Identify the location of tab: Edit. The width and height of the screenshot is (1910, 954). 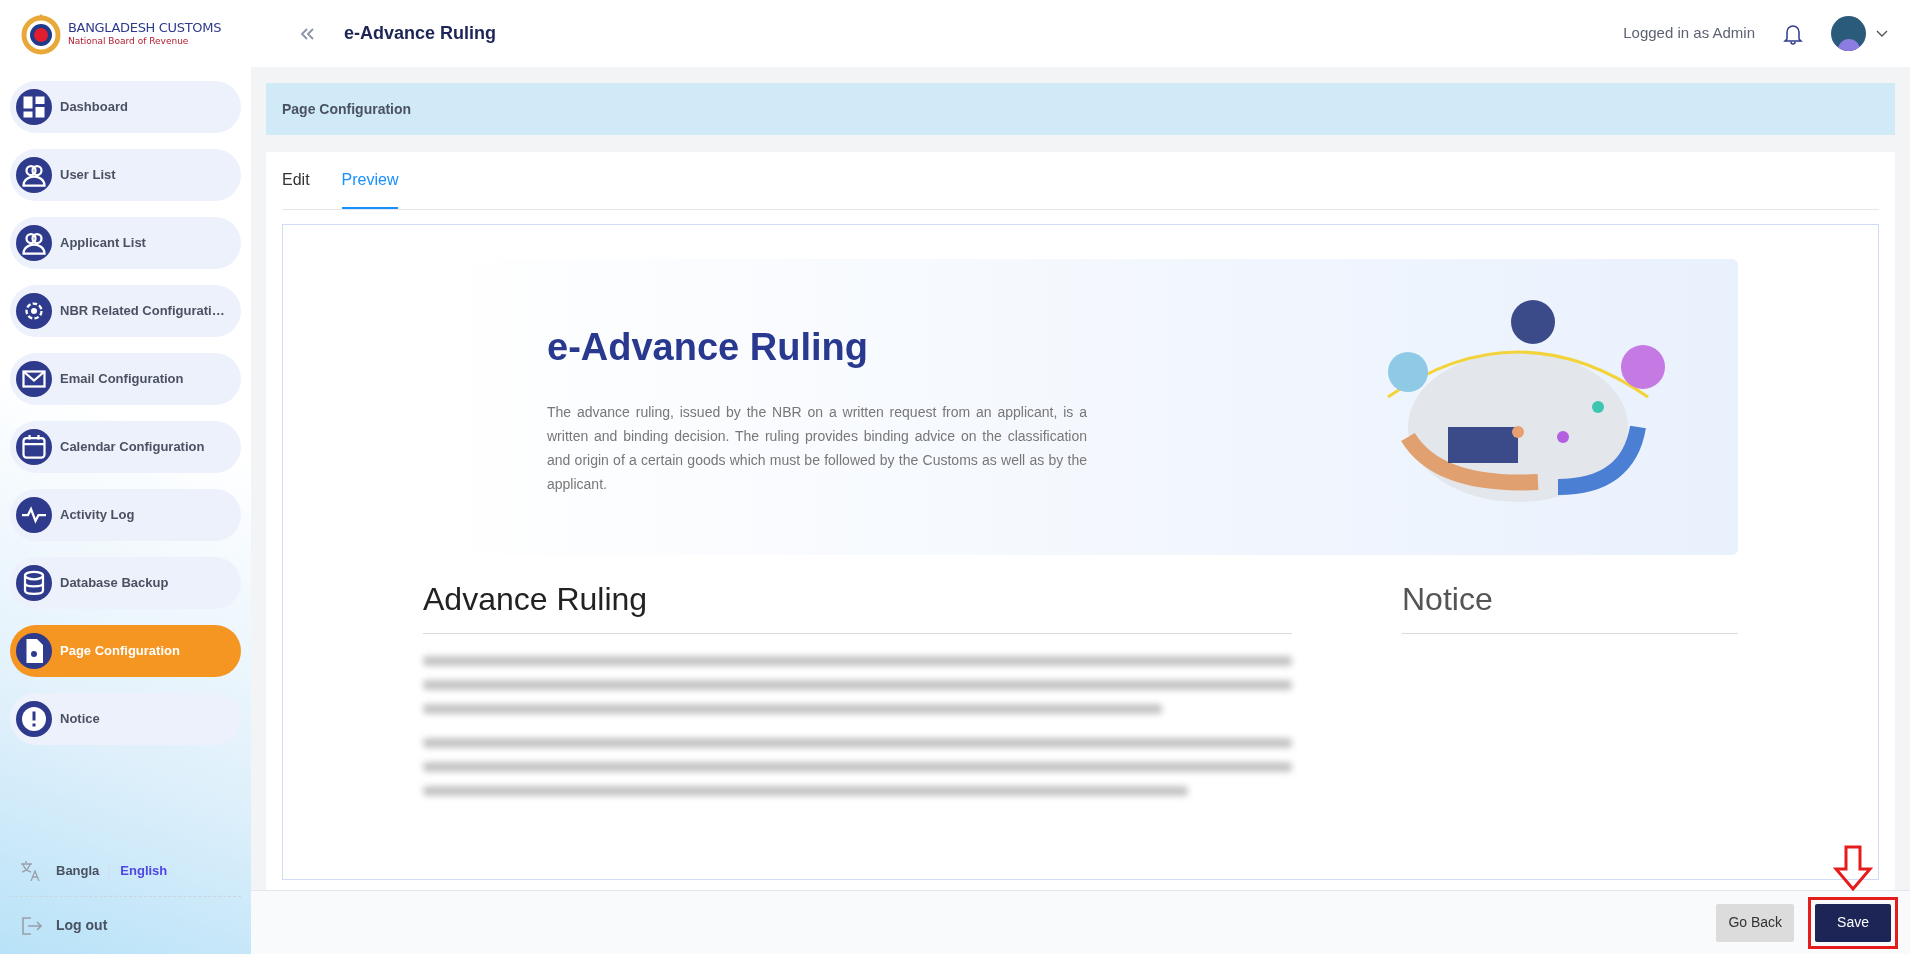
(296, 180).